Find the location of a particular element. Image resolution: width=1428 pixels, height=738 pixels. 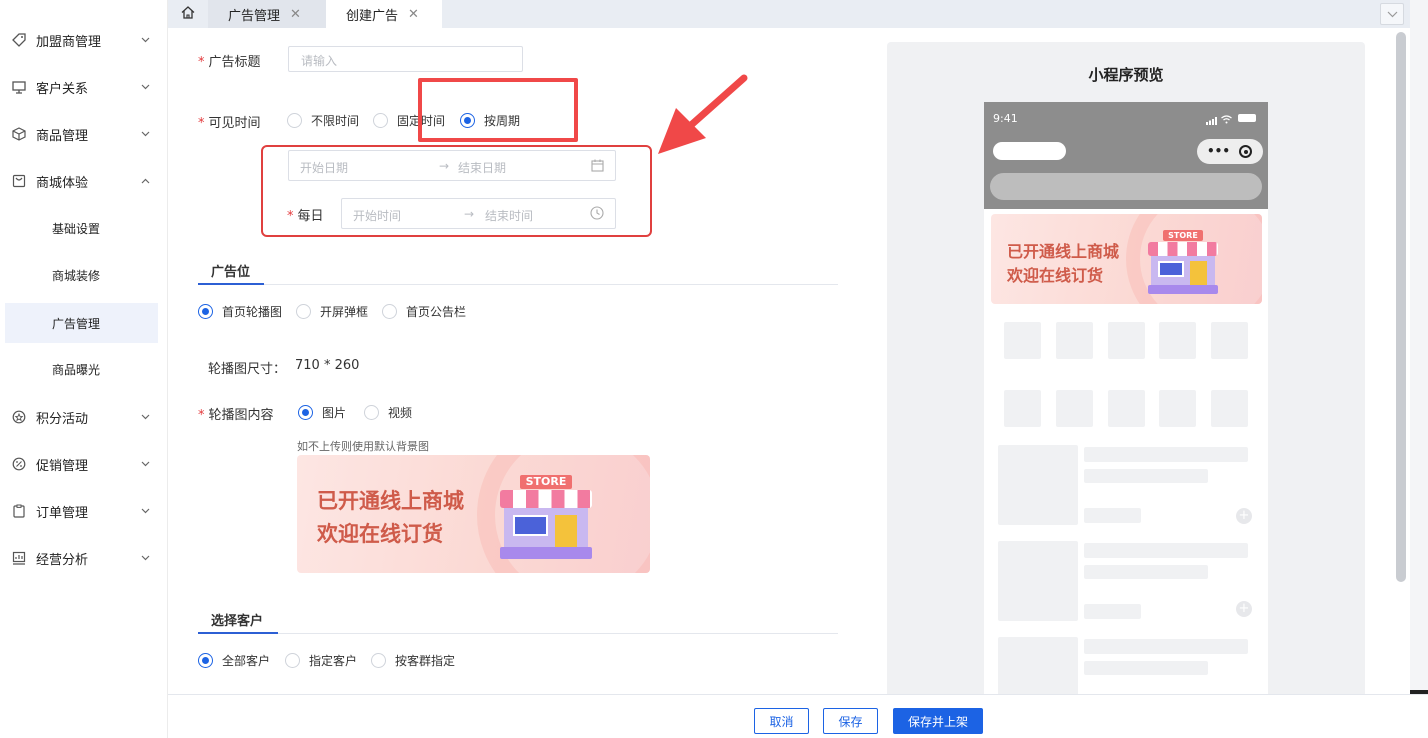

sidebar-sub-ad-management: 广告管理 is located at coordinates (81, 323).